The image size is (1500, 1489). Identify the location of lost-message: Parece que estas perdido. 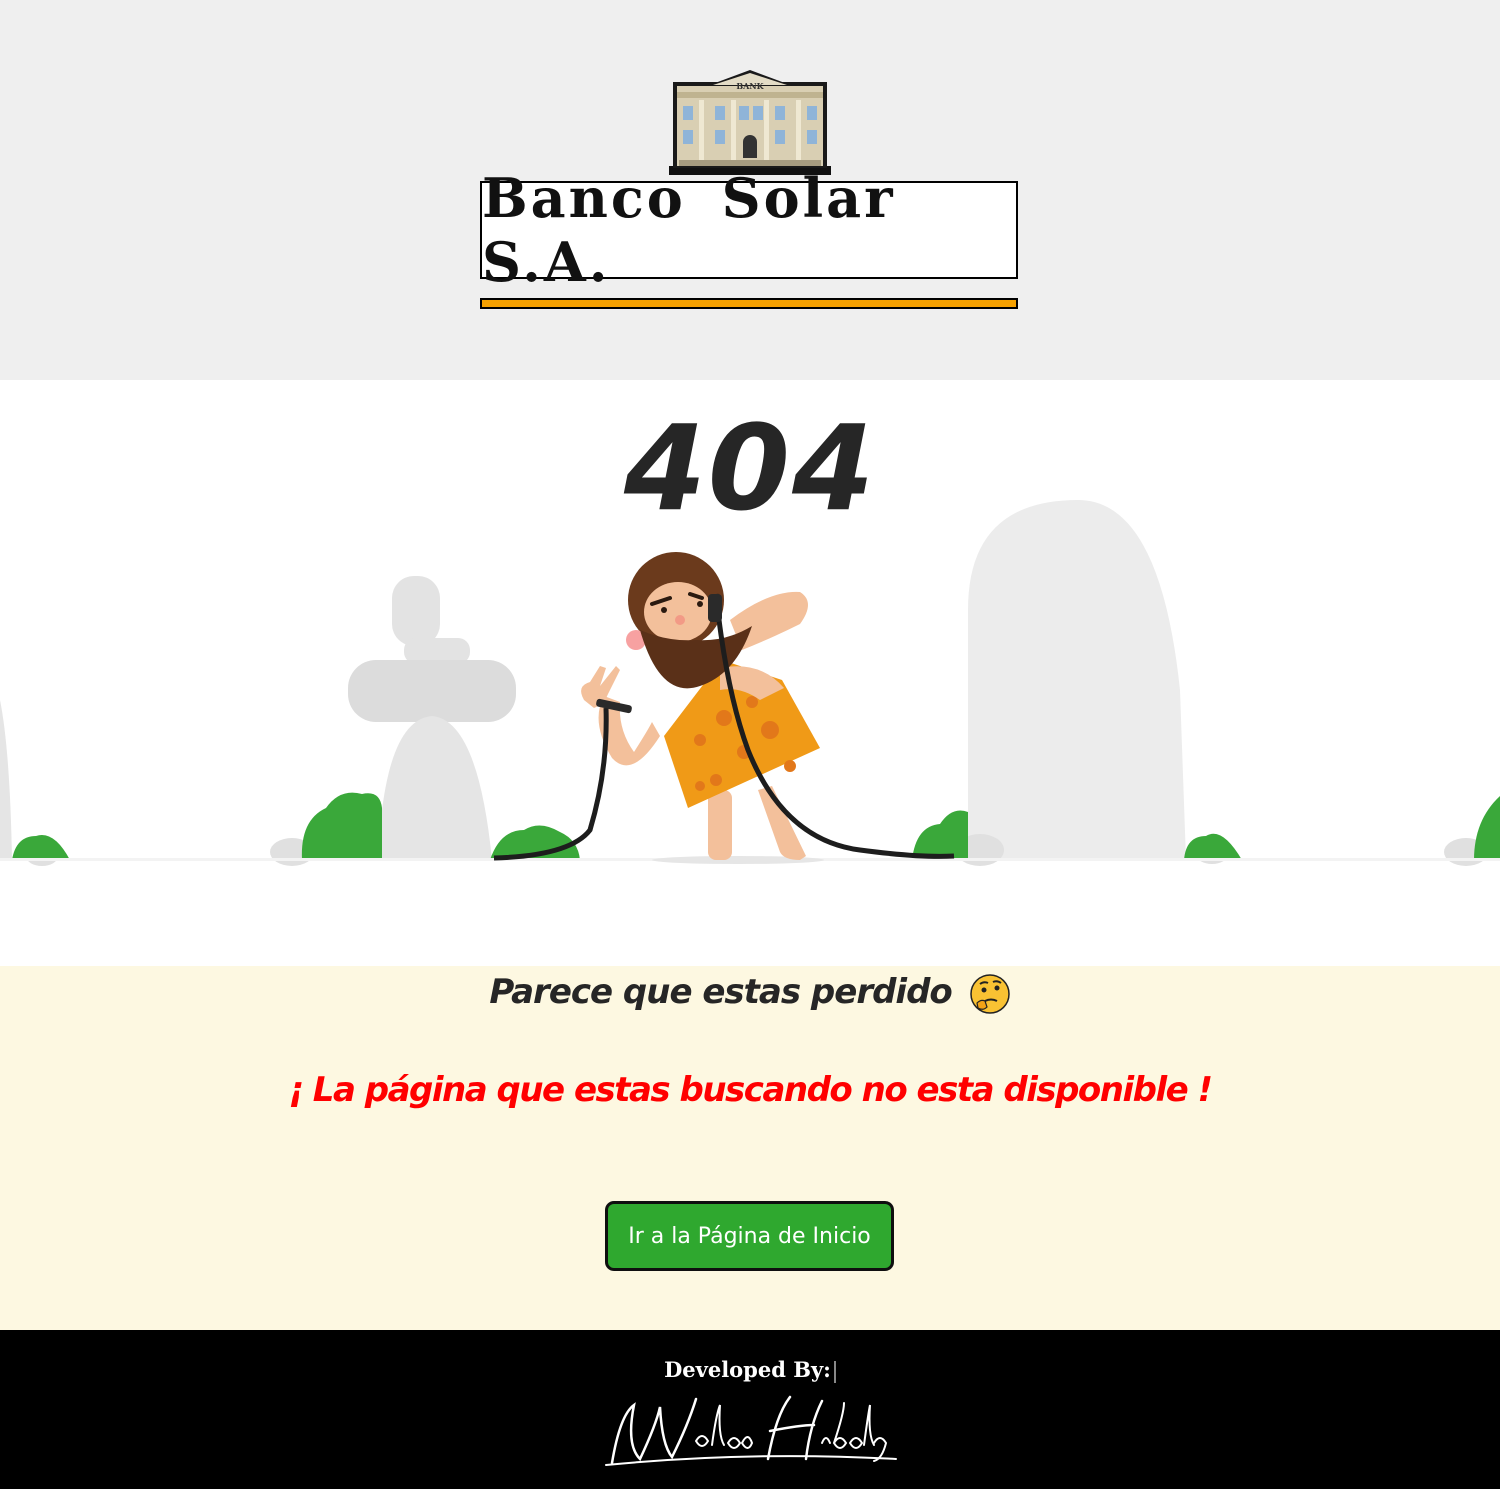
(750, 993).